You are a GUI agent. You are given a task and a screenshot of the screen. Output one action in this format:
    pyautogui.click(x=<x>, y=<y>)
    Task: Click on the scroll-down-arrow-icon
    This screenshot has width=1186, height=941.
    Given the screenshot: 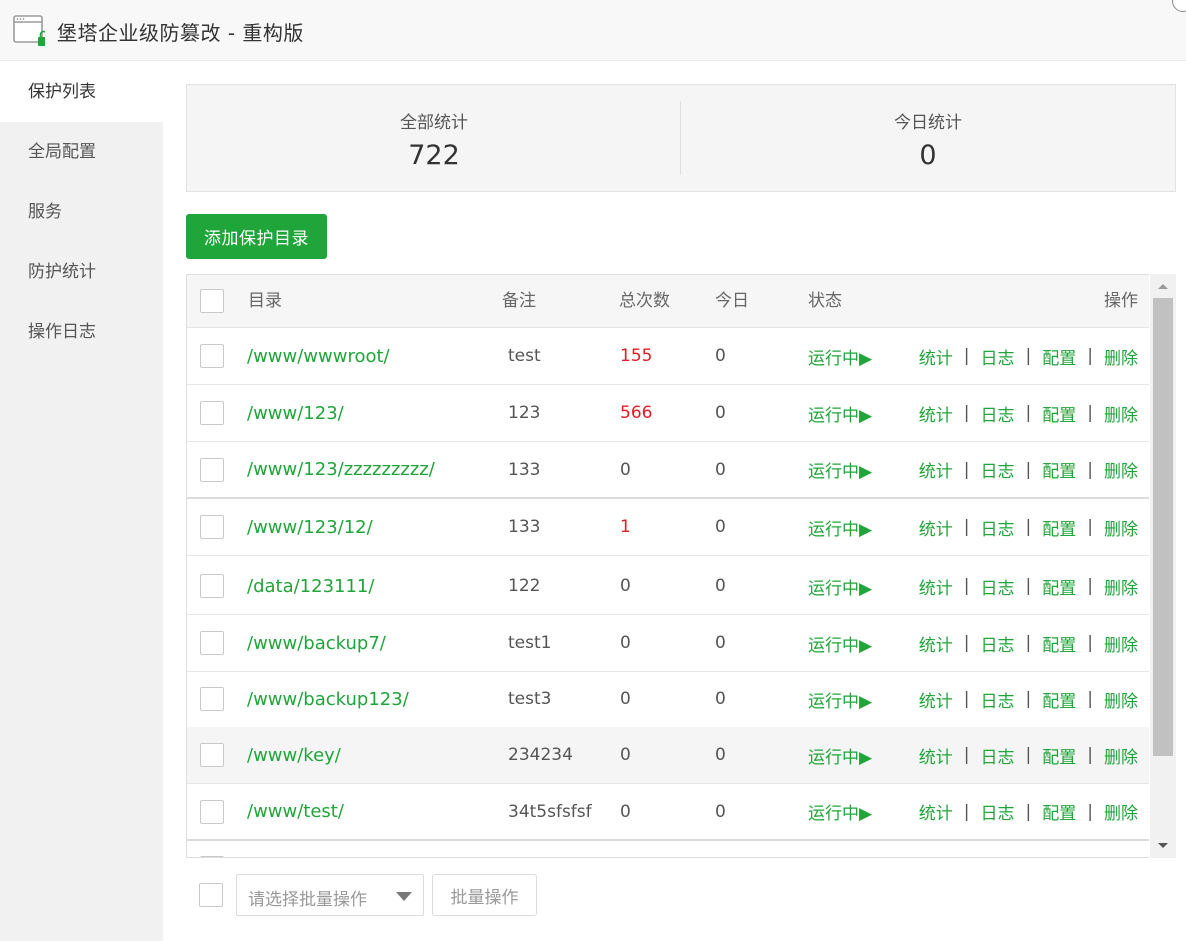 What is the action you would take?
    pyautogui.click(x=1163, y=846)
    